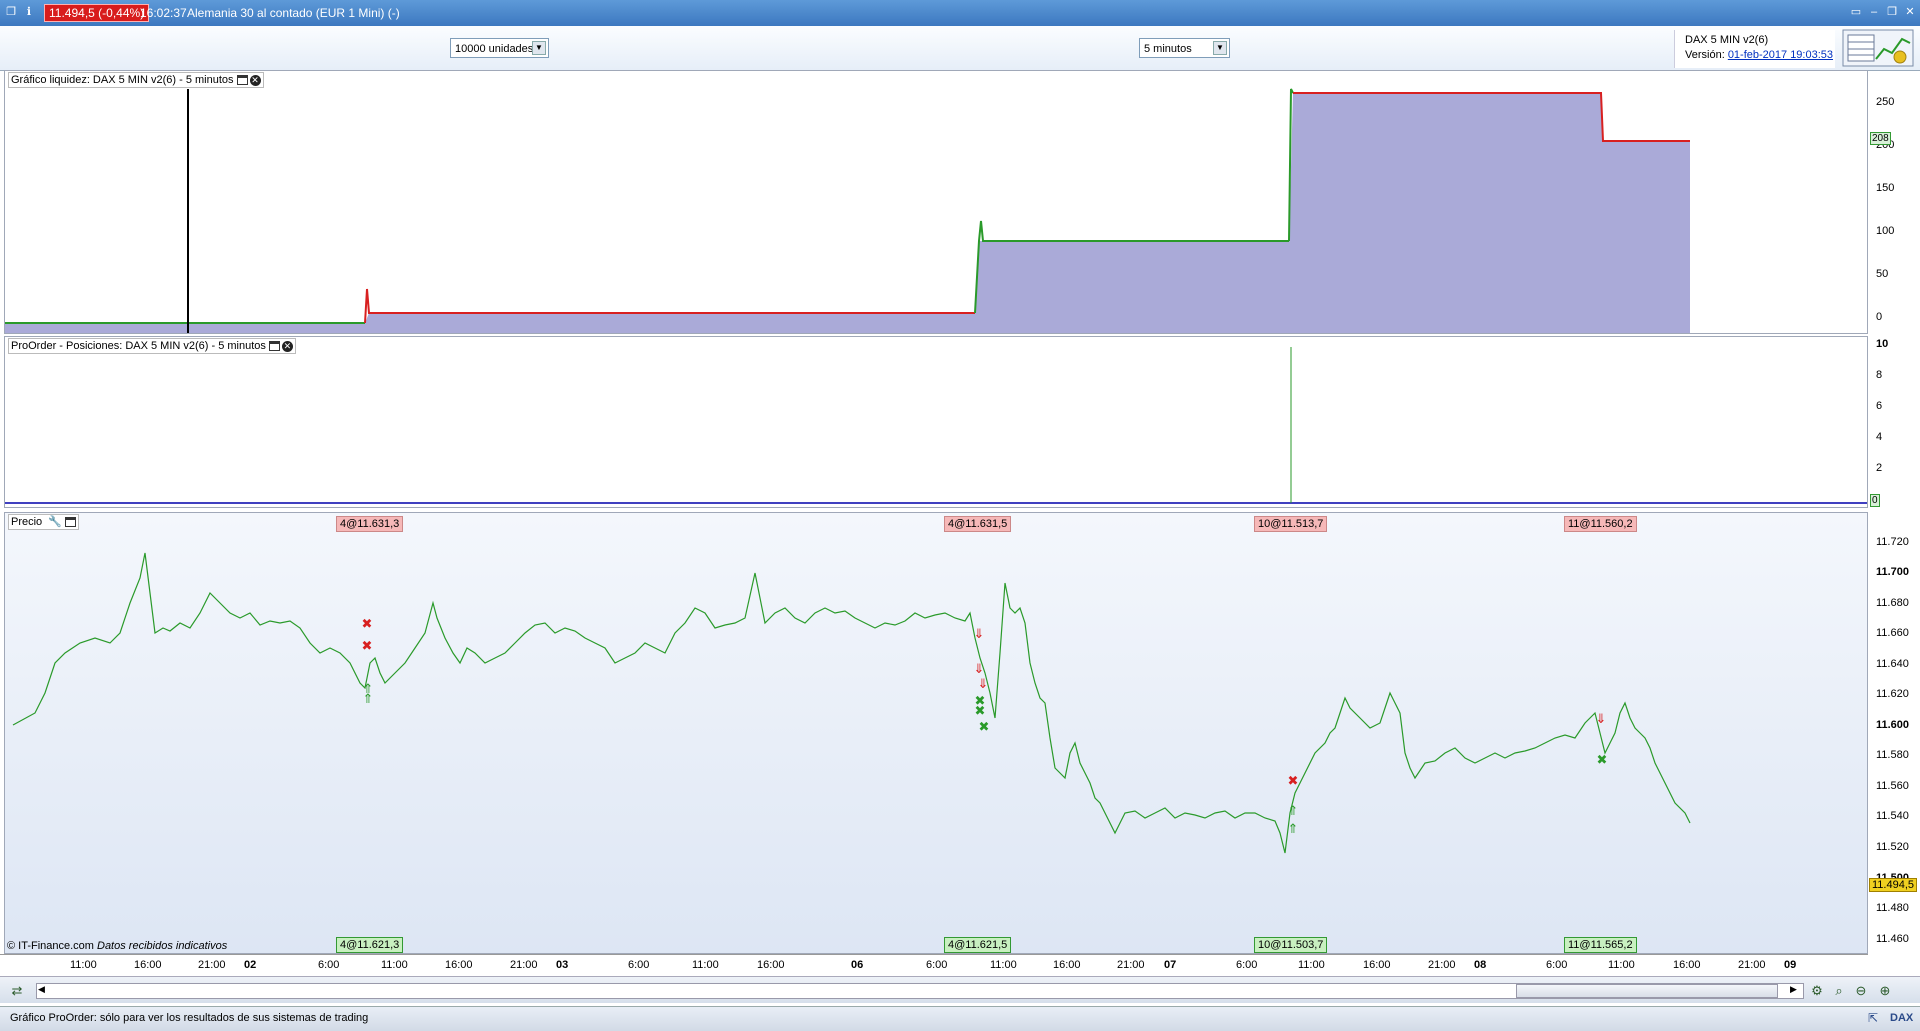 This screenshot has width=1920, height=1031. I want to click on exit-label: 4@11.621,5, so click(978, 945).